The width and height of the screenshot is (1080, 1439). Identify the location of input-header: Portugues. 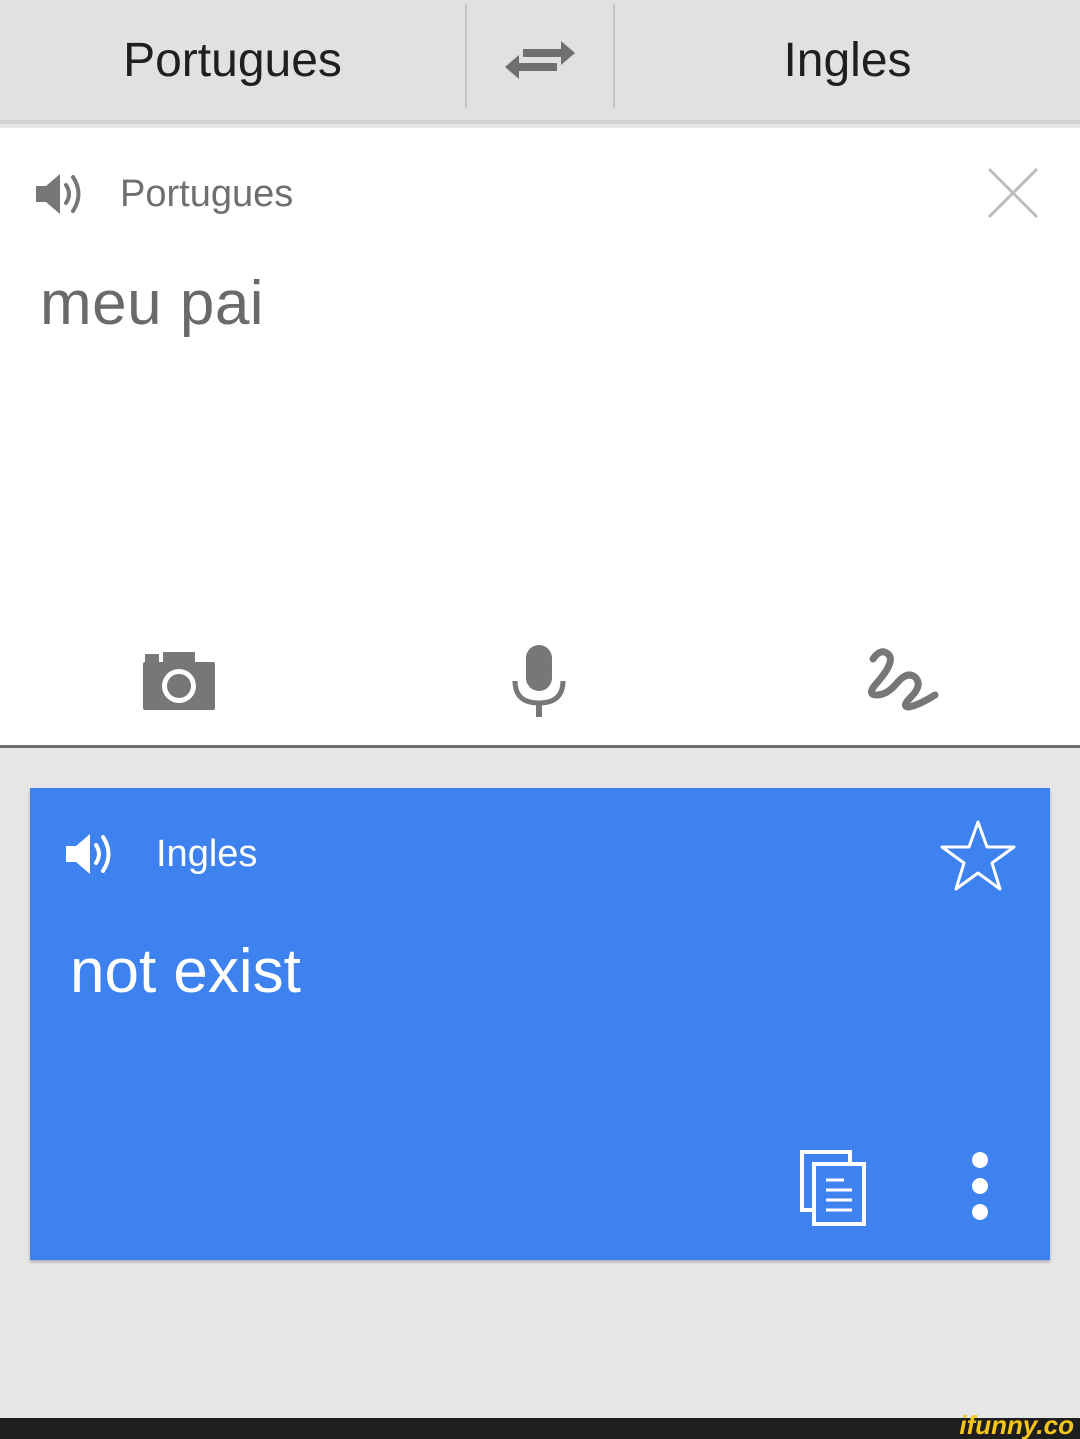
(163, 194).